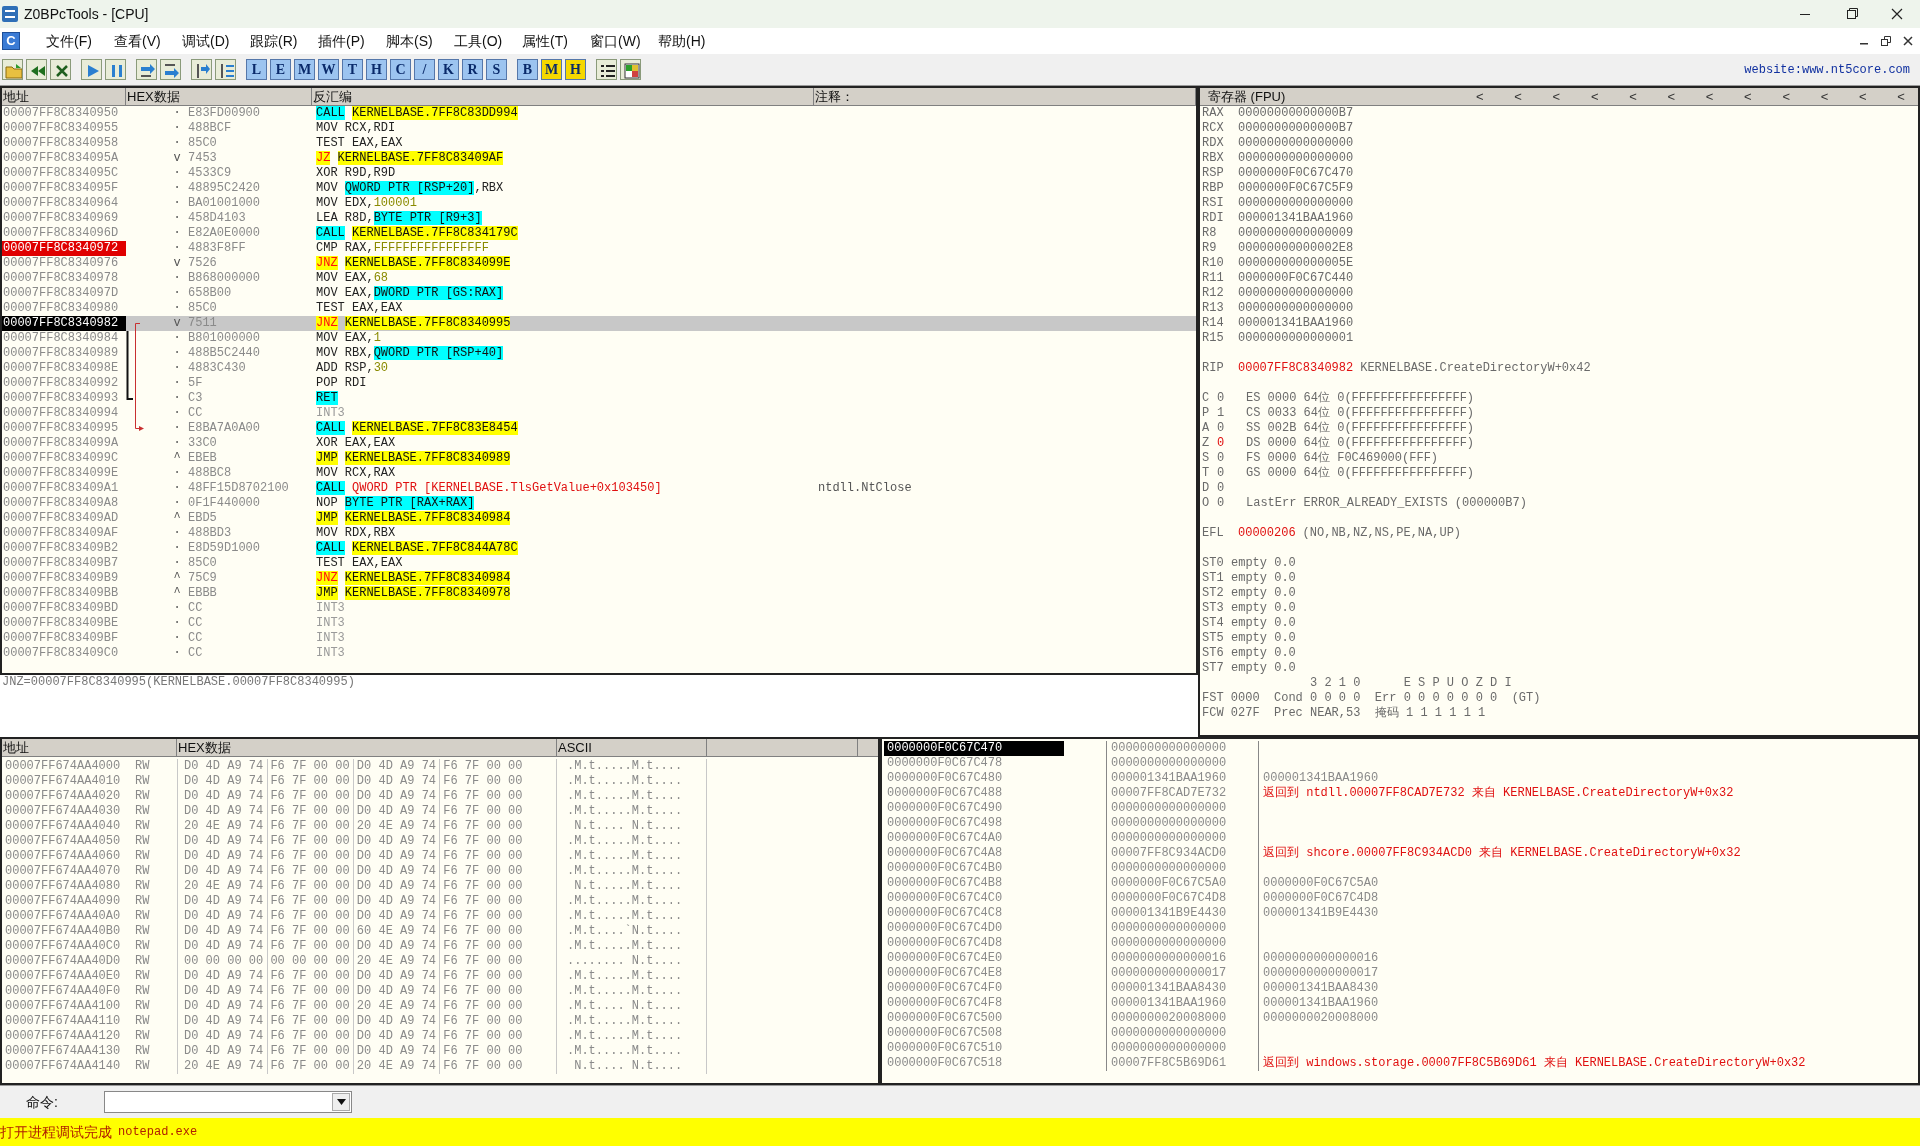  What do you see at coordinates (202, 593) in the screenshot?
I see `hex-cell: EBBB` at bounding box center [202, 593].